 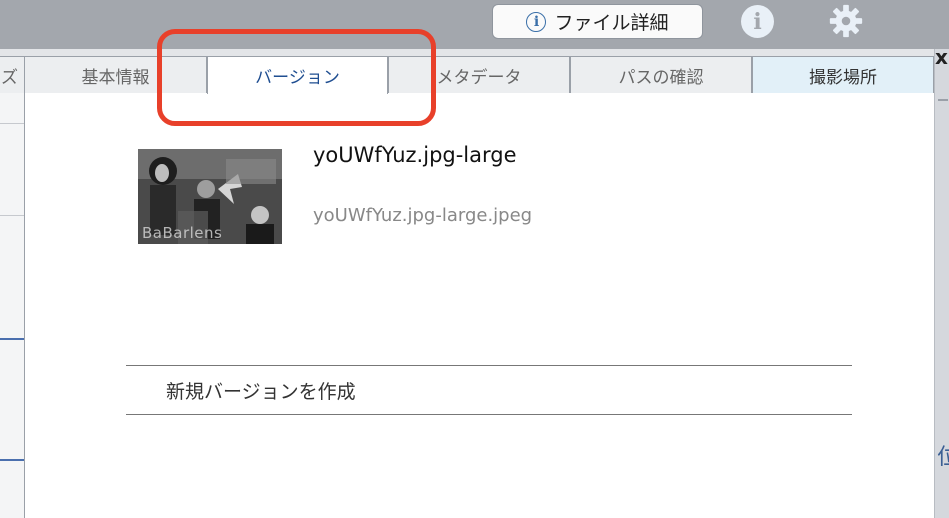 I want to click on tab-bar: ズ 基本情報 バージョン メタデータ パスの確認 撮影場所, so click(x=467, y=71).